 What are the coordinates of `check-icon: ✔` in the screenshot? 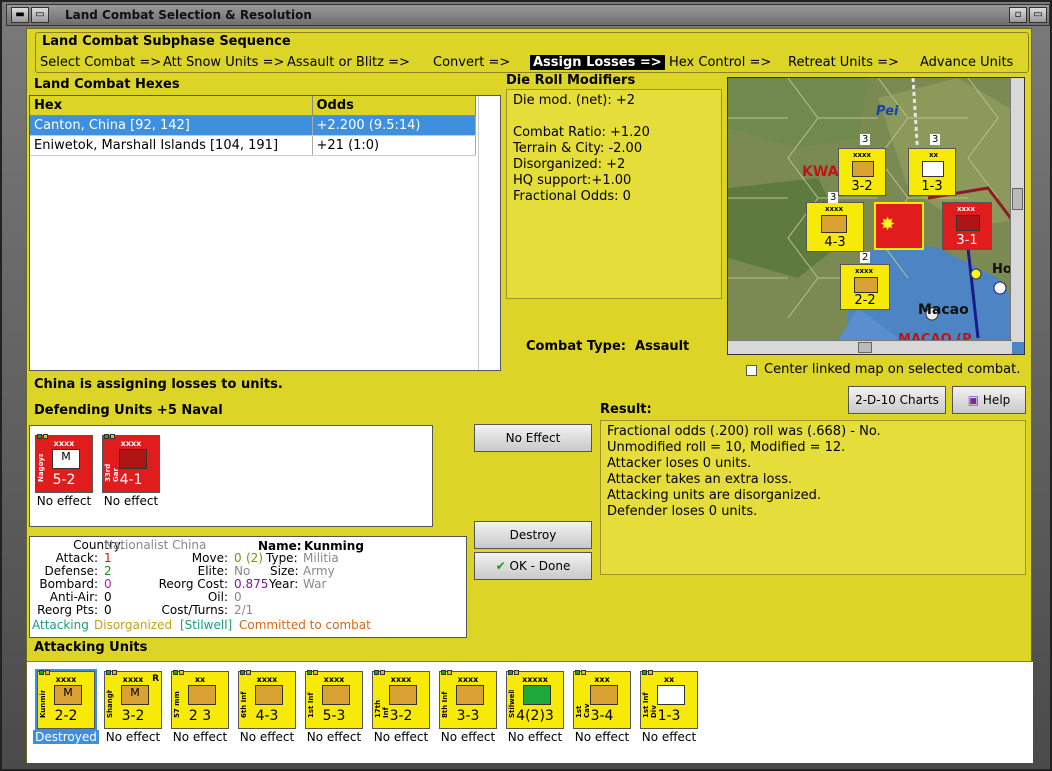 It's located at (500, 566).